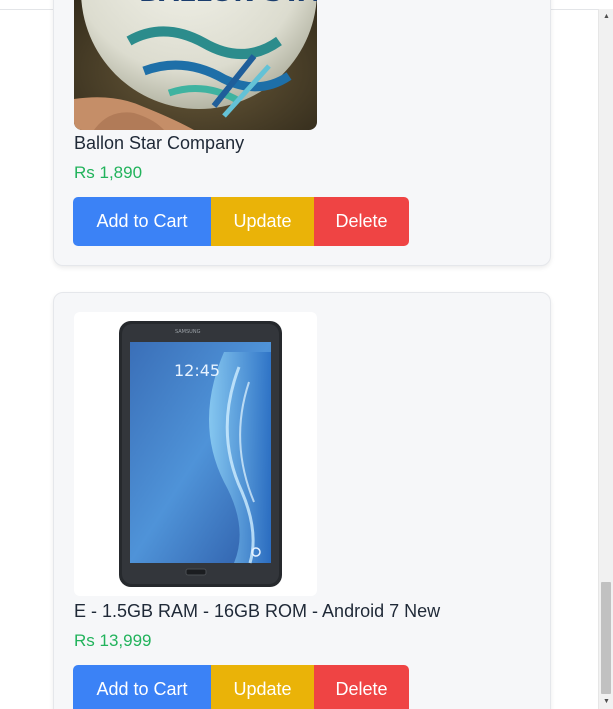 The width and height of the screenshot is (613, 709). Describe the element at coordinates (606, 701) in the screenshot. I see `triangle-down-icon: ▼` at that location.